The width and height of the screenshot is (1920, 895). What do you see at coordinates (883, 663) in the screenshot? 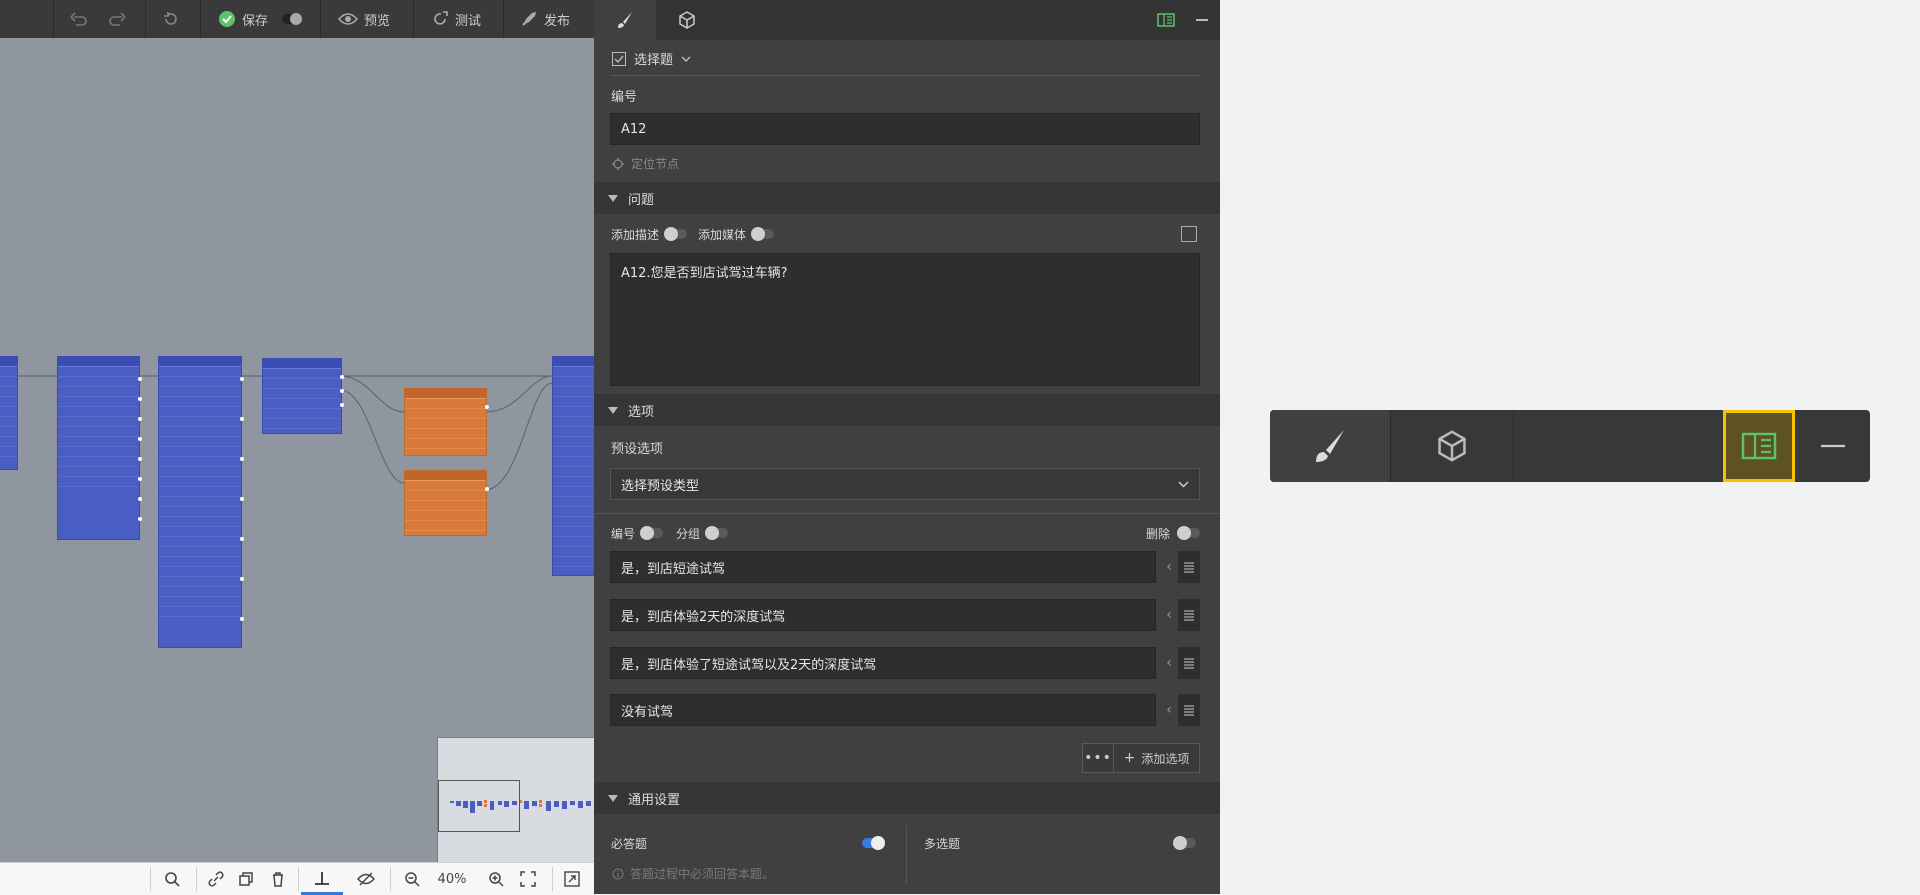
I see `option-input: 是，到店体验了短途试驾以及2天的深度试驾` at bounding box center [883, 663].